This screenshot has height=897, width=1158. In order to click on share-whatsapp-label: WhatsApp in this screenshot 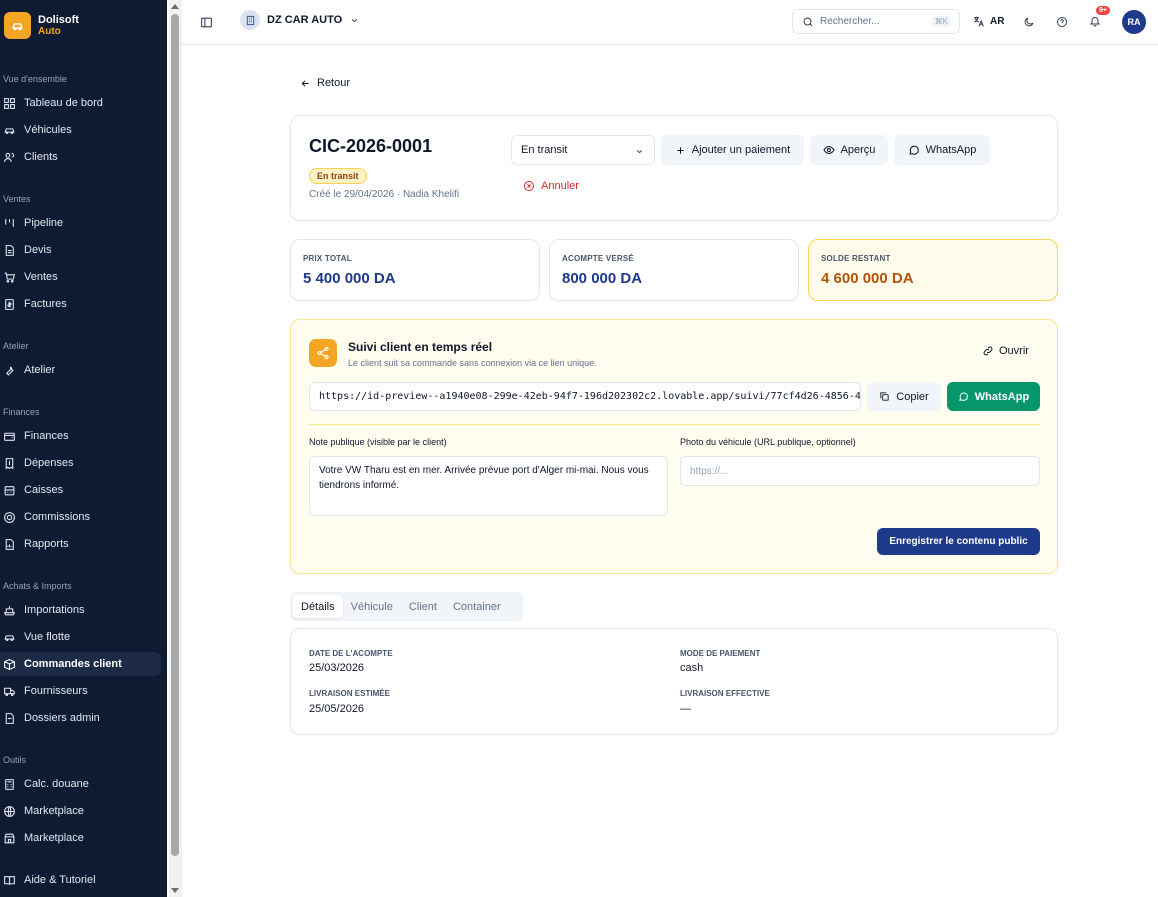, I will do `click(1002, 396)`.